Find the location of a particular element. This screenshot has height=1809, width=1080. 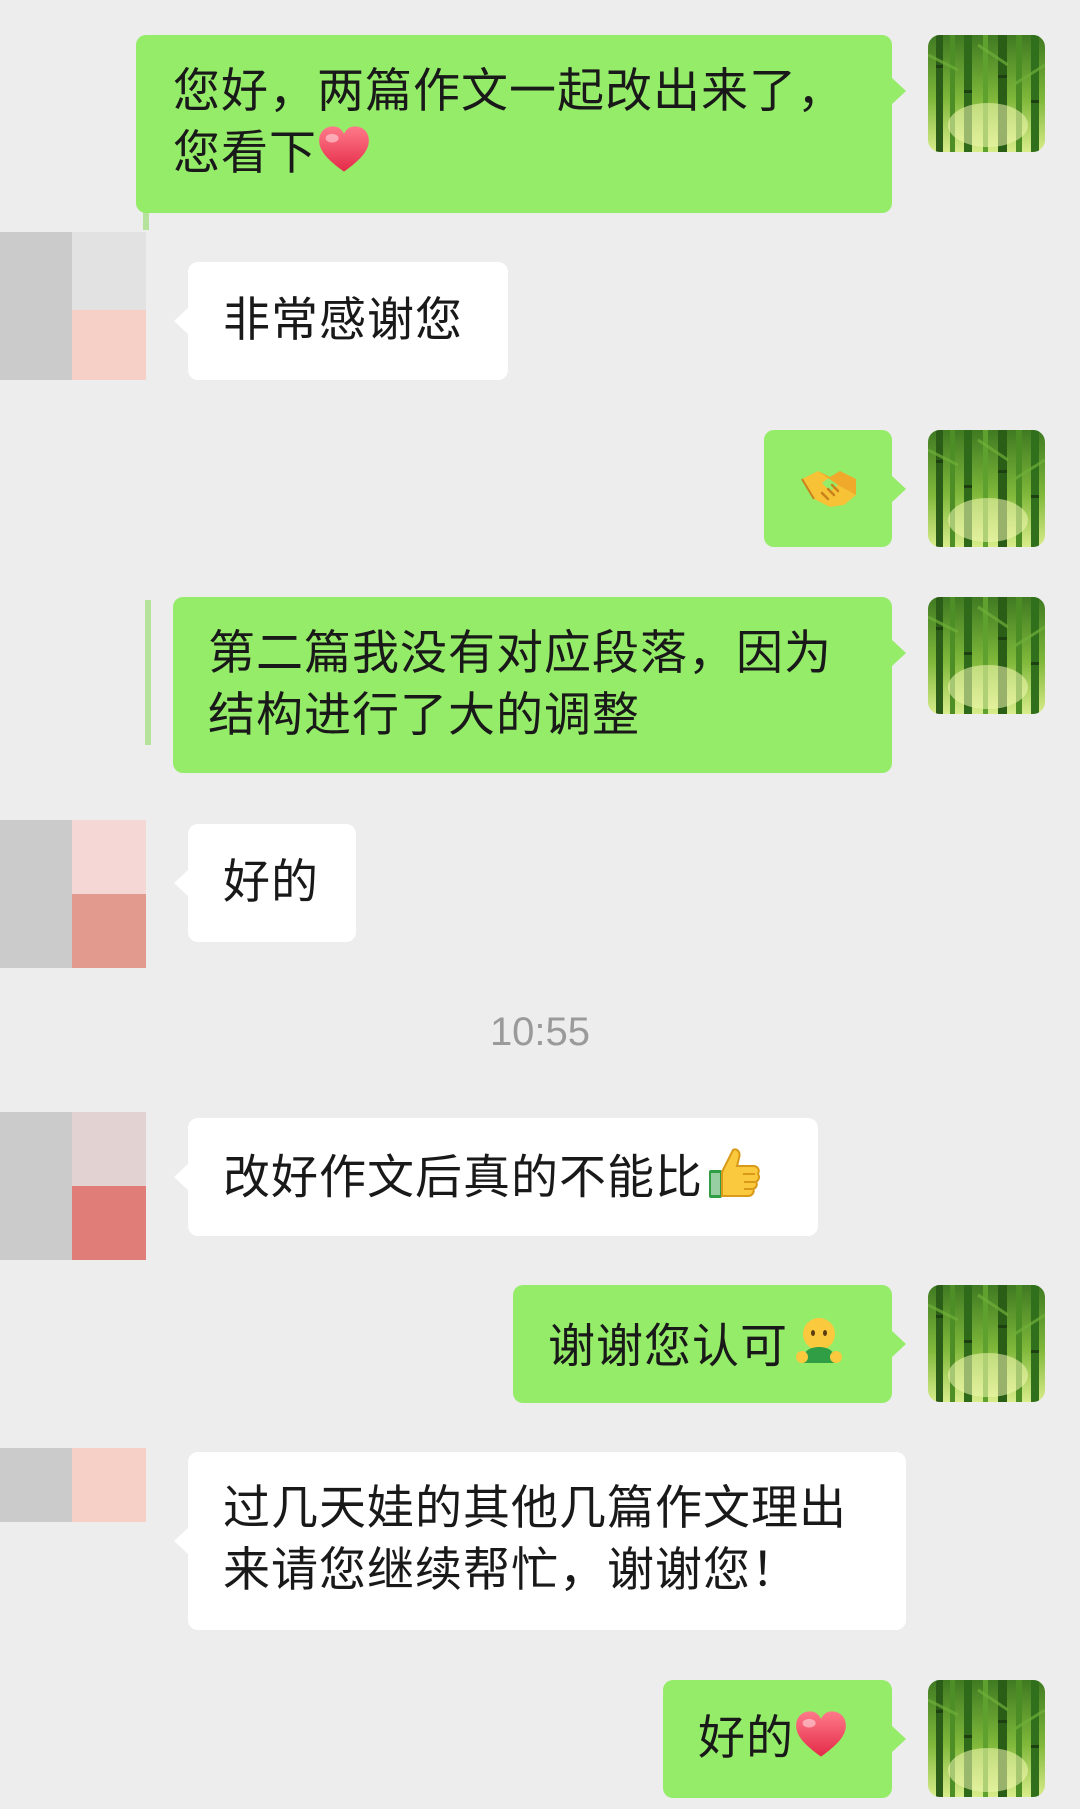

handshake-icon is located at coordinates (829, 496).